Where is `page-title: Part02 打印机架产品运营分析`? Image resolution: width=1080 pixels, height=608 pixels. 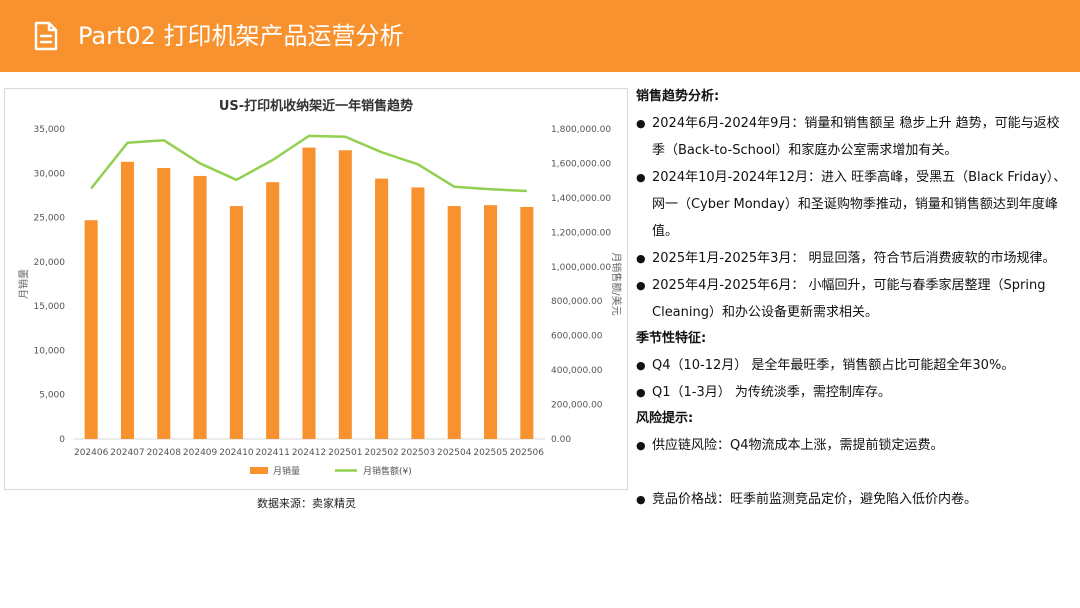
page-title: Part02 打印机架产品运营分析 is located at coordinates (241, 36).